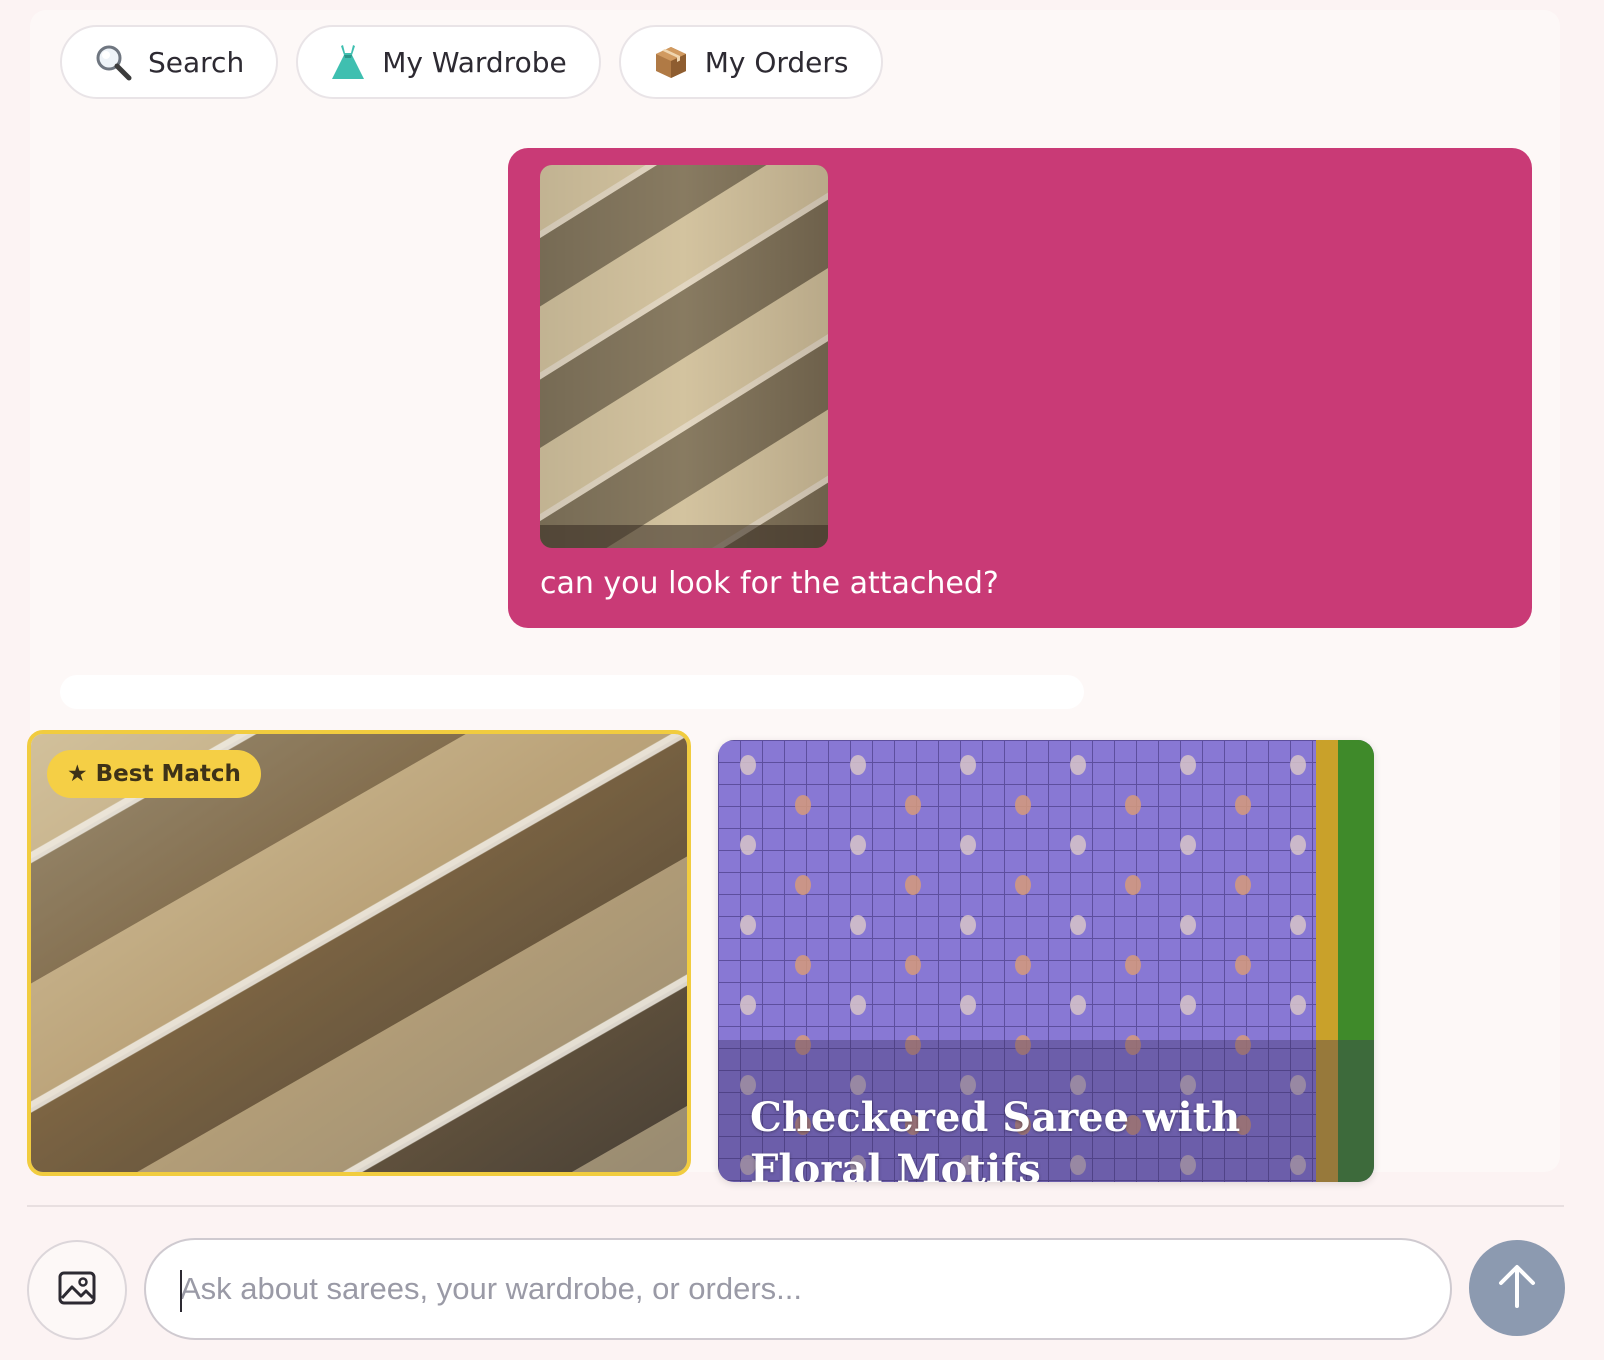  I want to click on wardrobe-chip-label: My Wardrobe, so click(474, 62).